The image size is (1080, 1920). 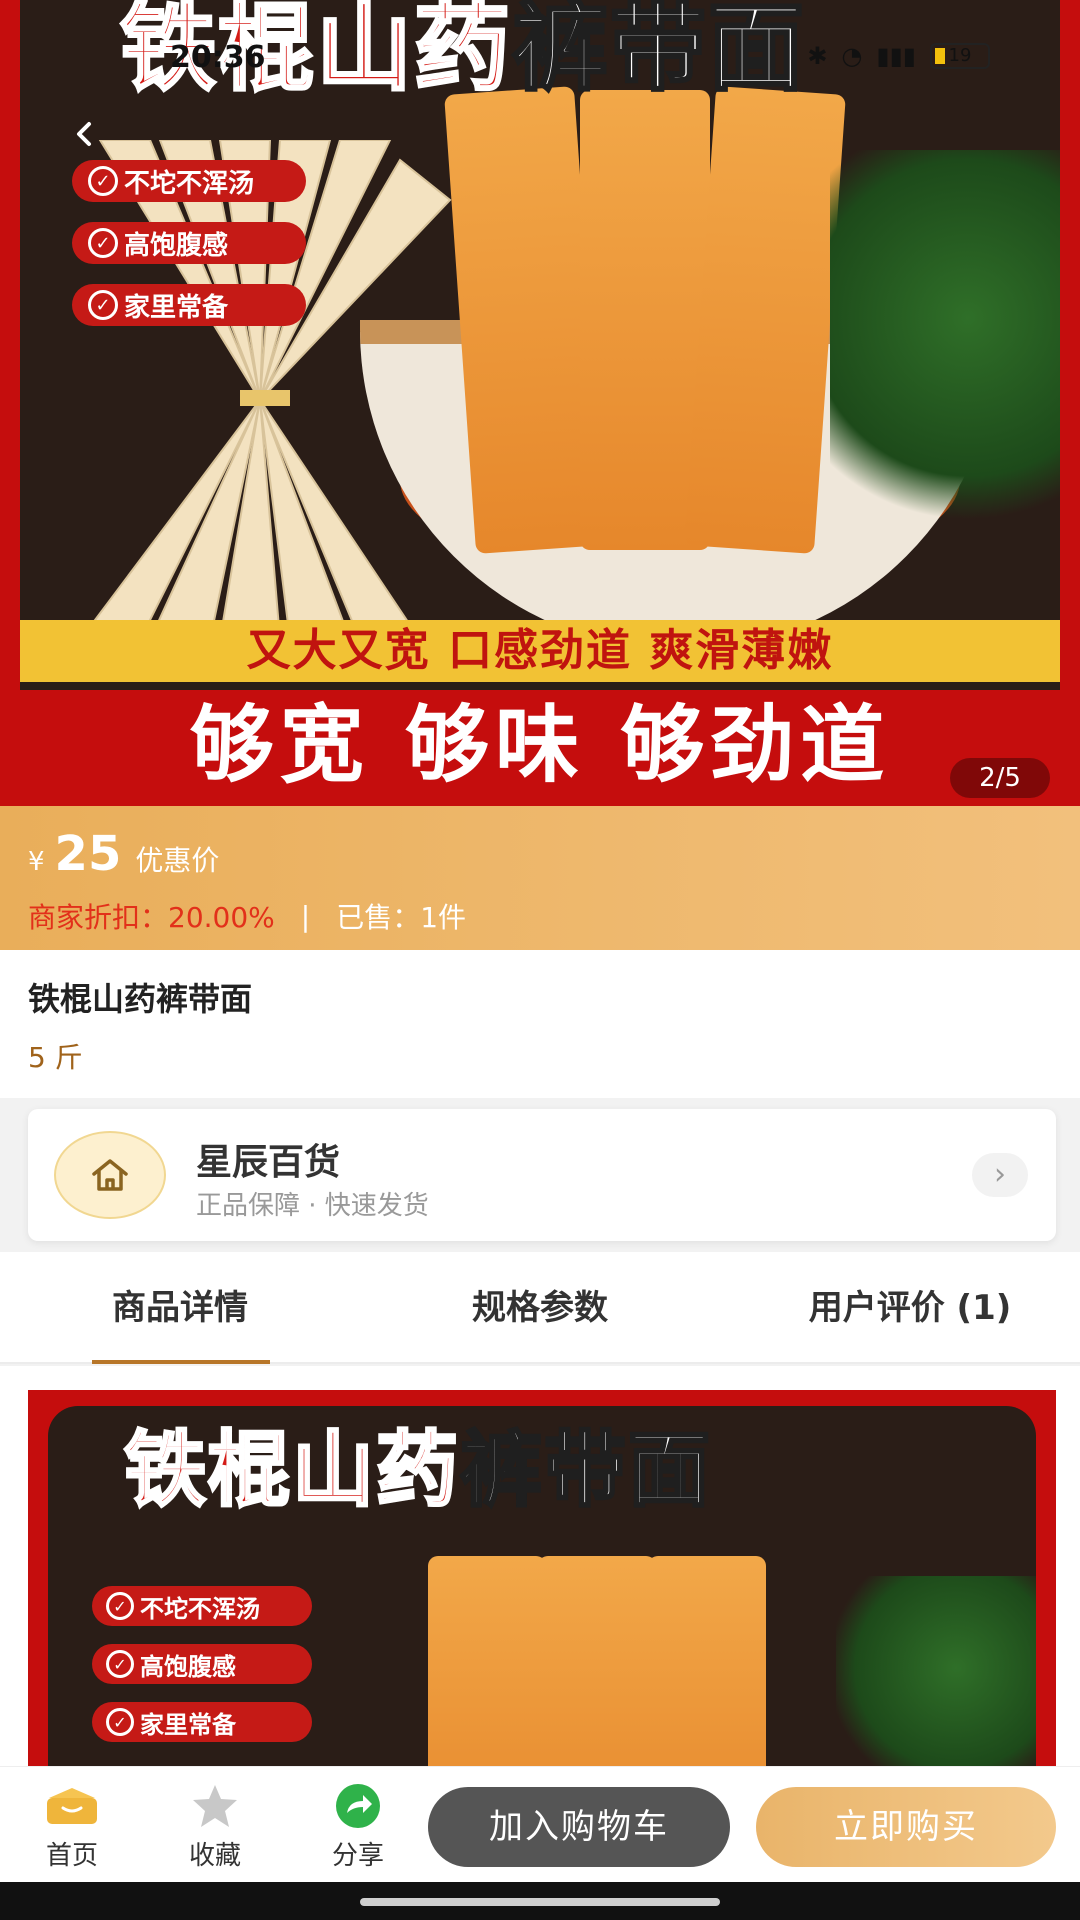 What do you see at coordinates (72, 1826) in the screenshot?
I see `nav-home: 首页` at bounding box center [72, 1826].